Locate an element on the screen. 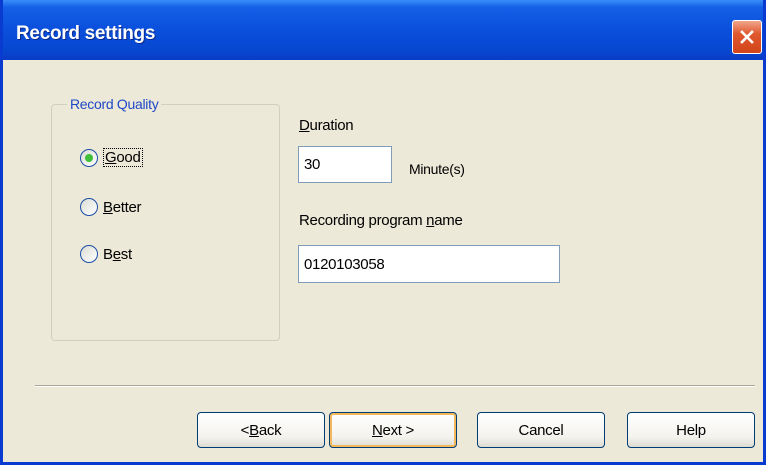 The width and height of the screenshot is (766, 465). duration-unit-label: Minute(s) is located at coordinates (437, 169).